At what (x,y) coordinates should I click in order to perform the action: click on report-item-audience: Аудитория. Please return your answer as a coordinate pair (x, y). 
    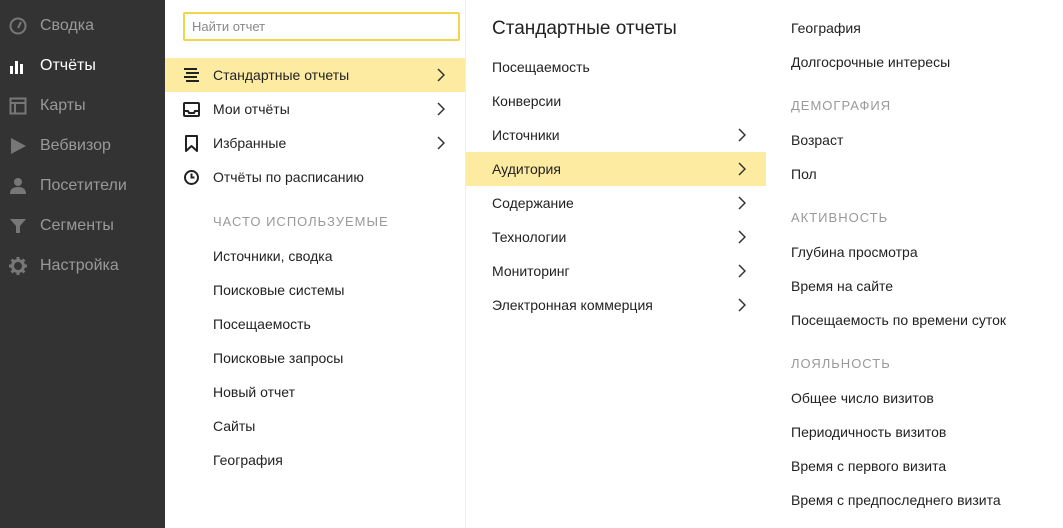
    Looking at the image, I should click on (616, 169).